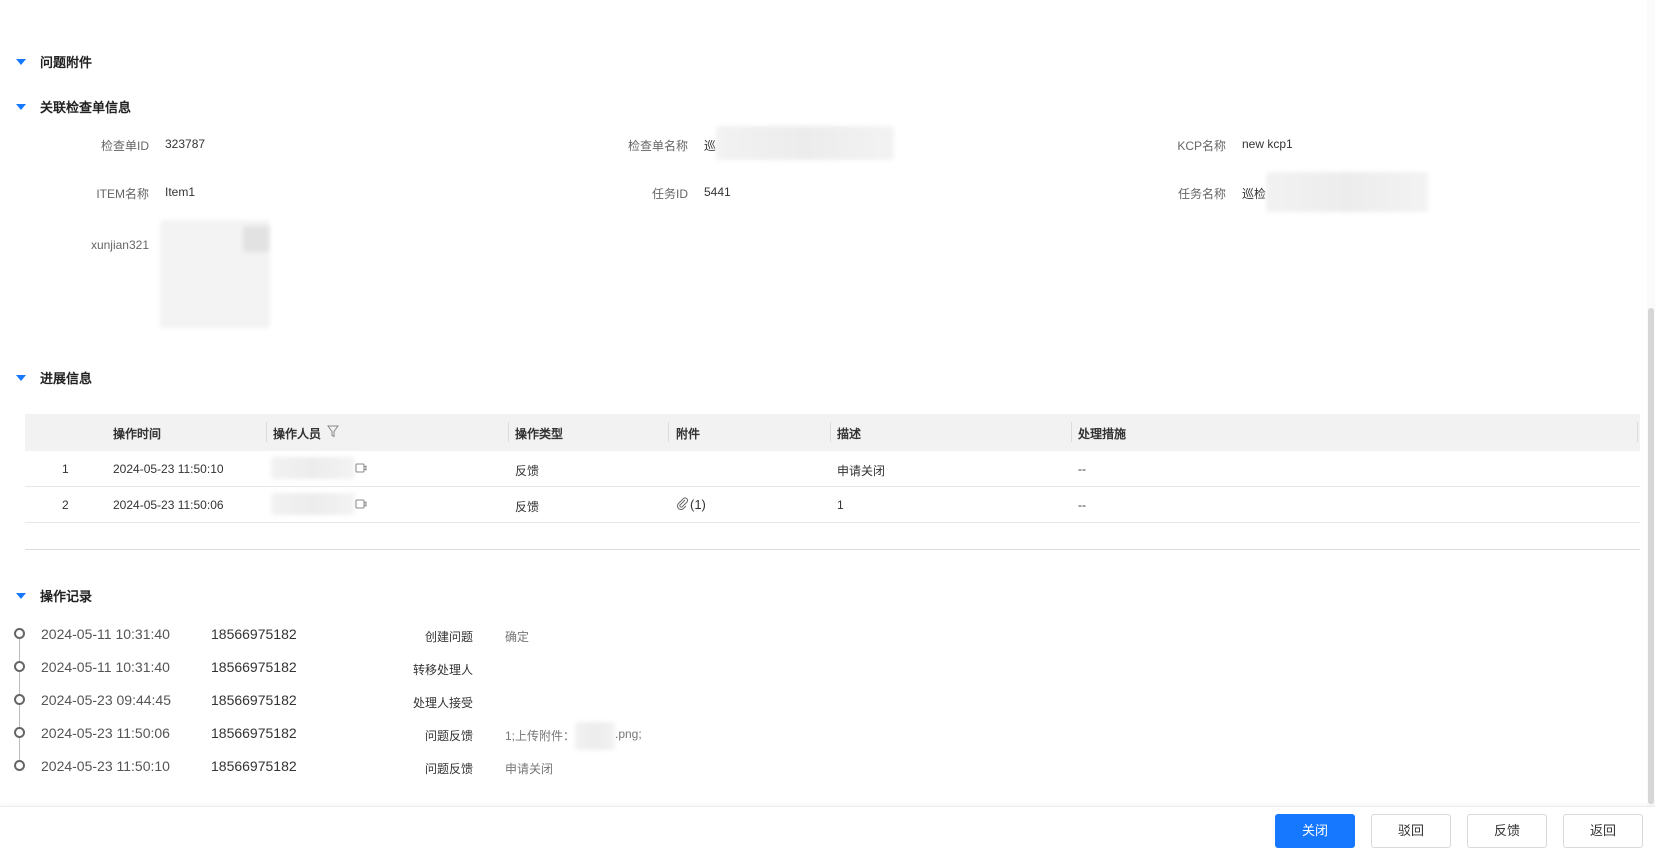 This screenshot has width=1655, height=855. What do you see at coordinates (1254, 194) in the screenshot?
I see `task-name-value: 巡检` at bounding box center [1254, 194].